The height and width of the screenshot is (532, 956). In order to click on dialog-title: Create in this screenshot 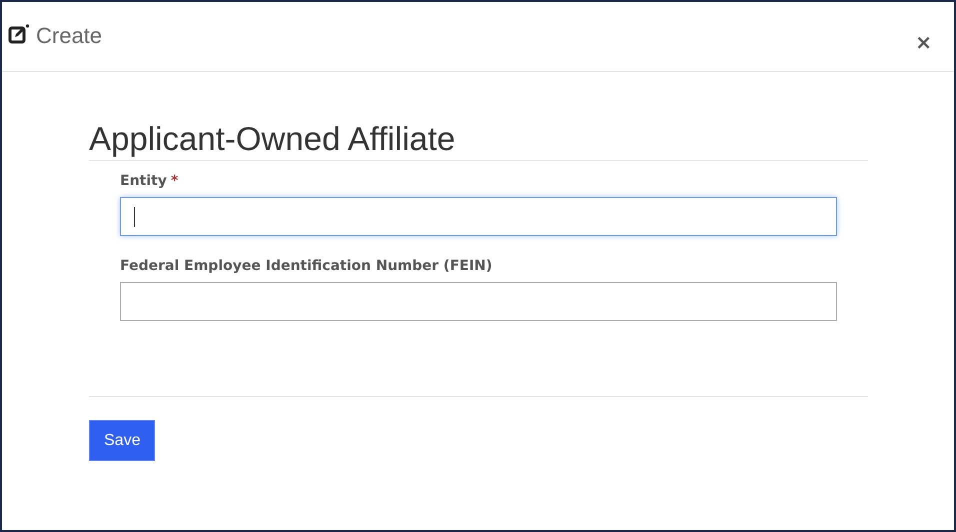, I will do `click(69, 35)`.